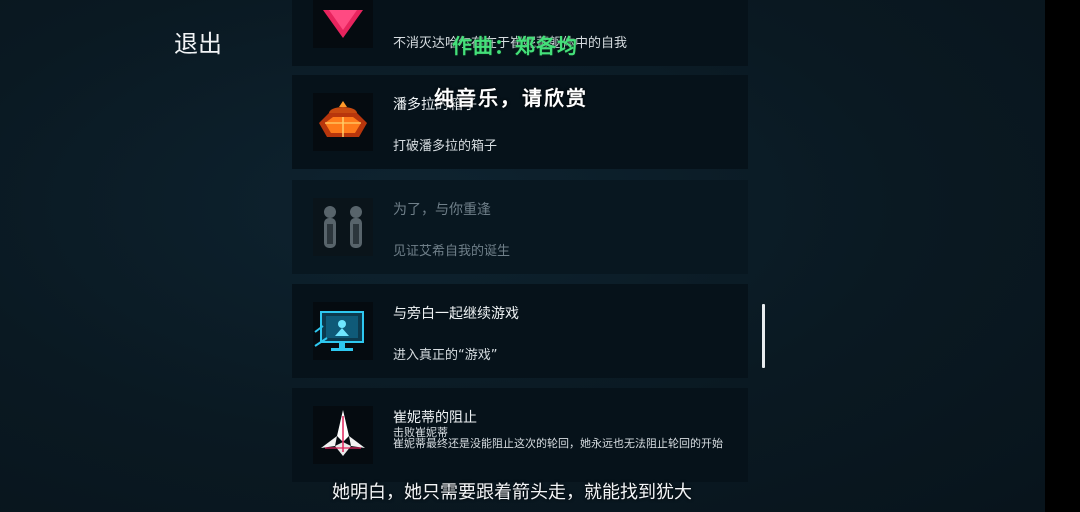 Image resolution: width=1080 pixels, height=512 pixels. Describe the element at coordinates (445, 355) in the screenshot. I see `achievement-desc: 进入真正的“游戏”` at that location.